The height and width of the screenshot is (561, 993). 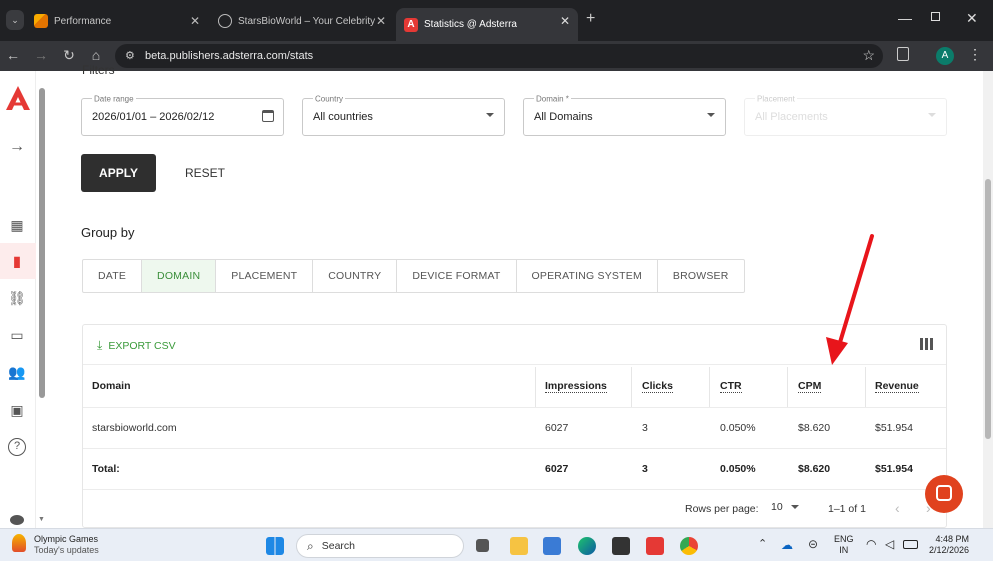 I want to click on help-icon: ?, so click(x=17, y=447).